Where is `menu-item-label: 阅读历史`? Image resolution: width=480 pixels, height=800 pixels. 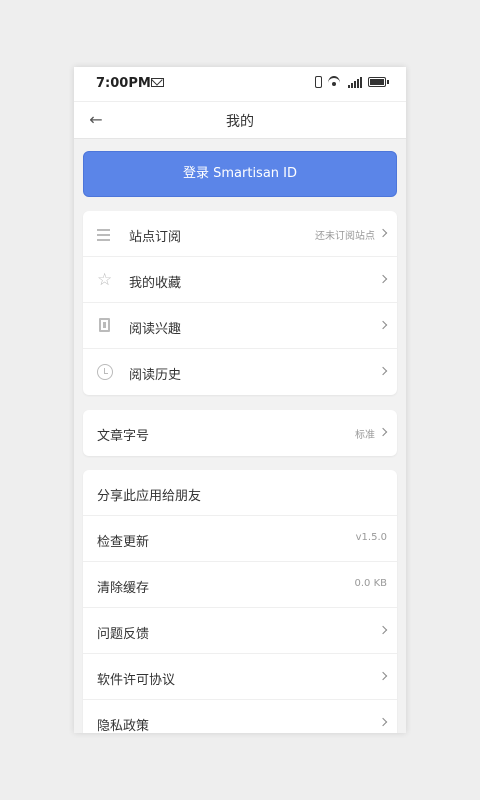
menu-item-label: 阅读历史 is located at coordinates (155, 375).